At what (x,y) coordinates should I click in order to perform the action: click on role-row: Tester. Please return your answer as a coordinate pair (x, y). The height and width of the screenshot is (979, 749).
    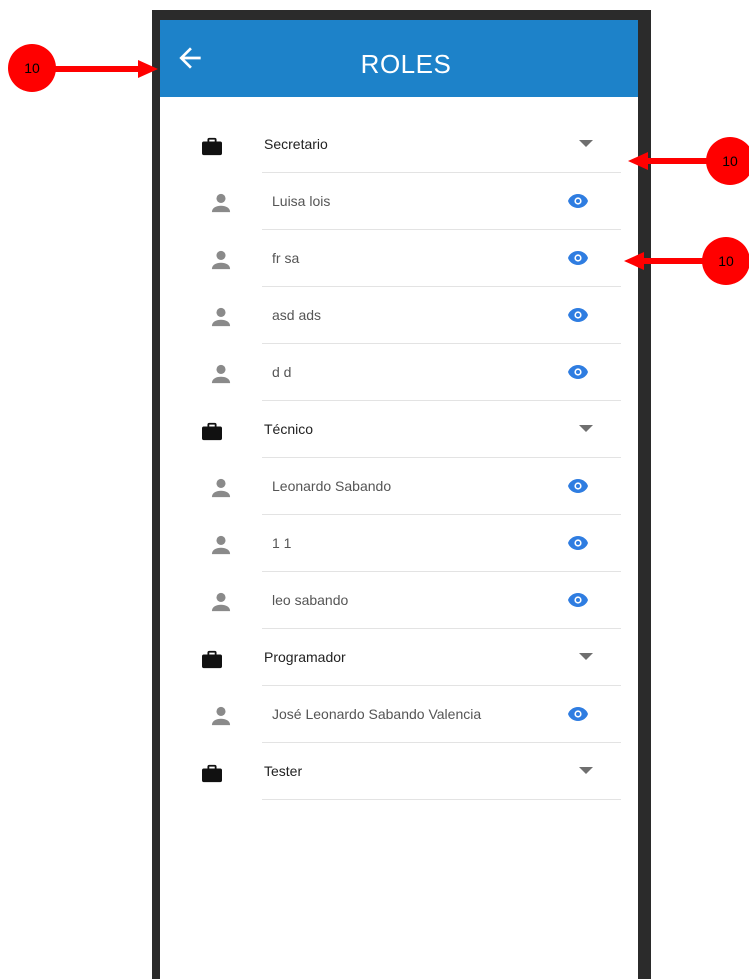
    Looking at the image, I should click on (399, 771).